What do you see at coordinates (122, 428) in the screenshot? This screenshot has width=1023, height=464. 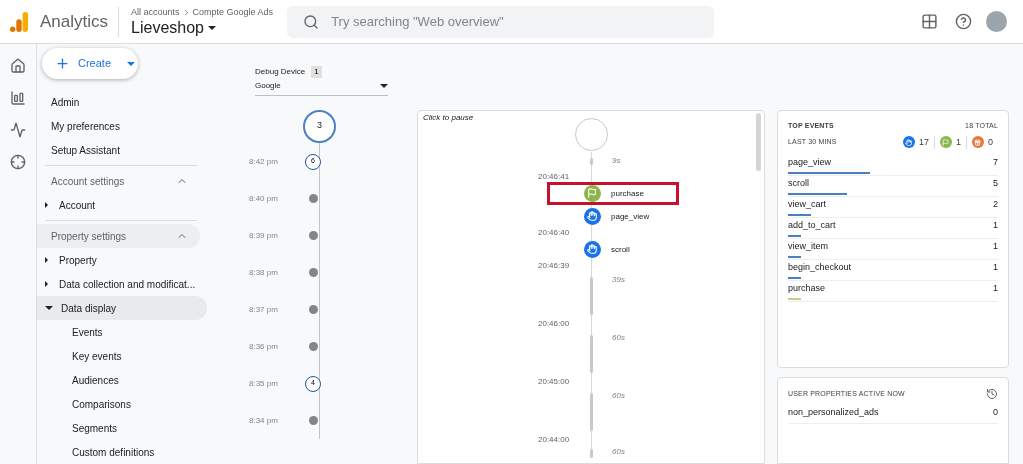 I see `nav-subitem: Segments` at bounding box center [122, 428].